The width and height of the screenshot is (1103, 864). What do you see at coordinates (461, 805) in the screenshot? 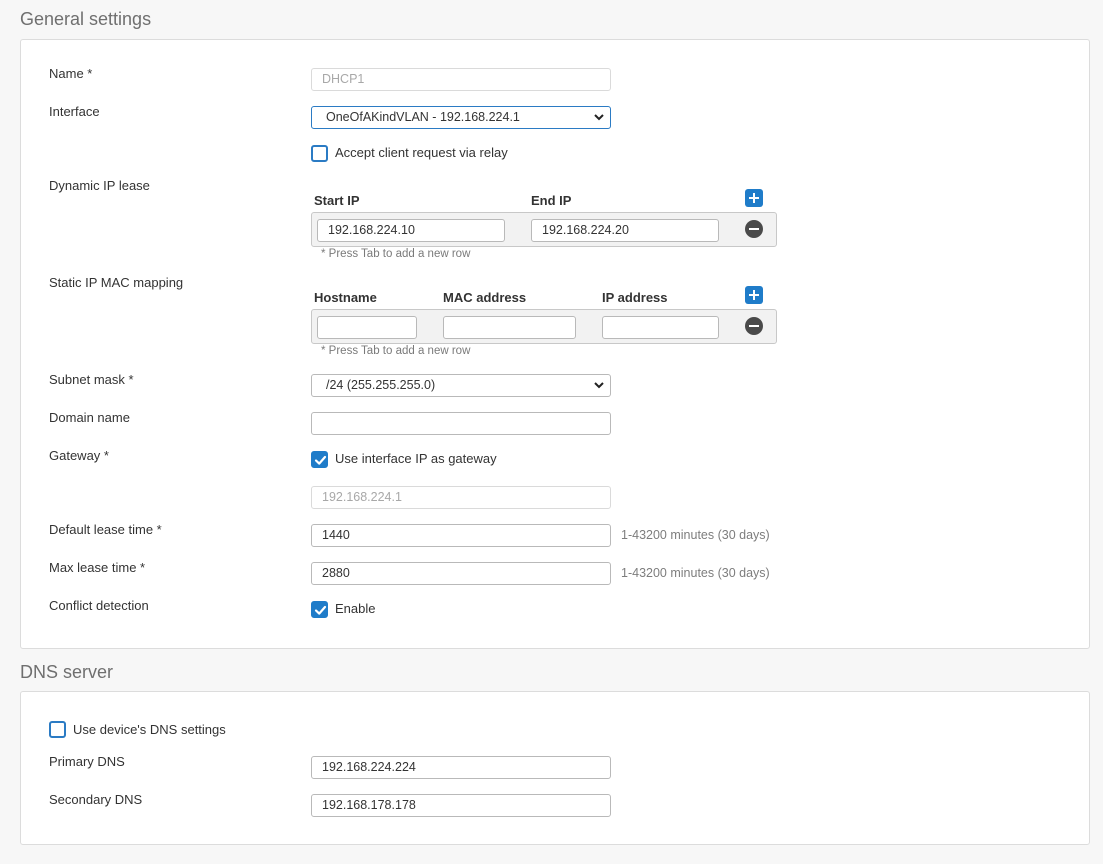
I see `secondary-dns-input: 192.168.178.178` at bounding box center [461, 805].